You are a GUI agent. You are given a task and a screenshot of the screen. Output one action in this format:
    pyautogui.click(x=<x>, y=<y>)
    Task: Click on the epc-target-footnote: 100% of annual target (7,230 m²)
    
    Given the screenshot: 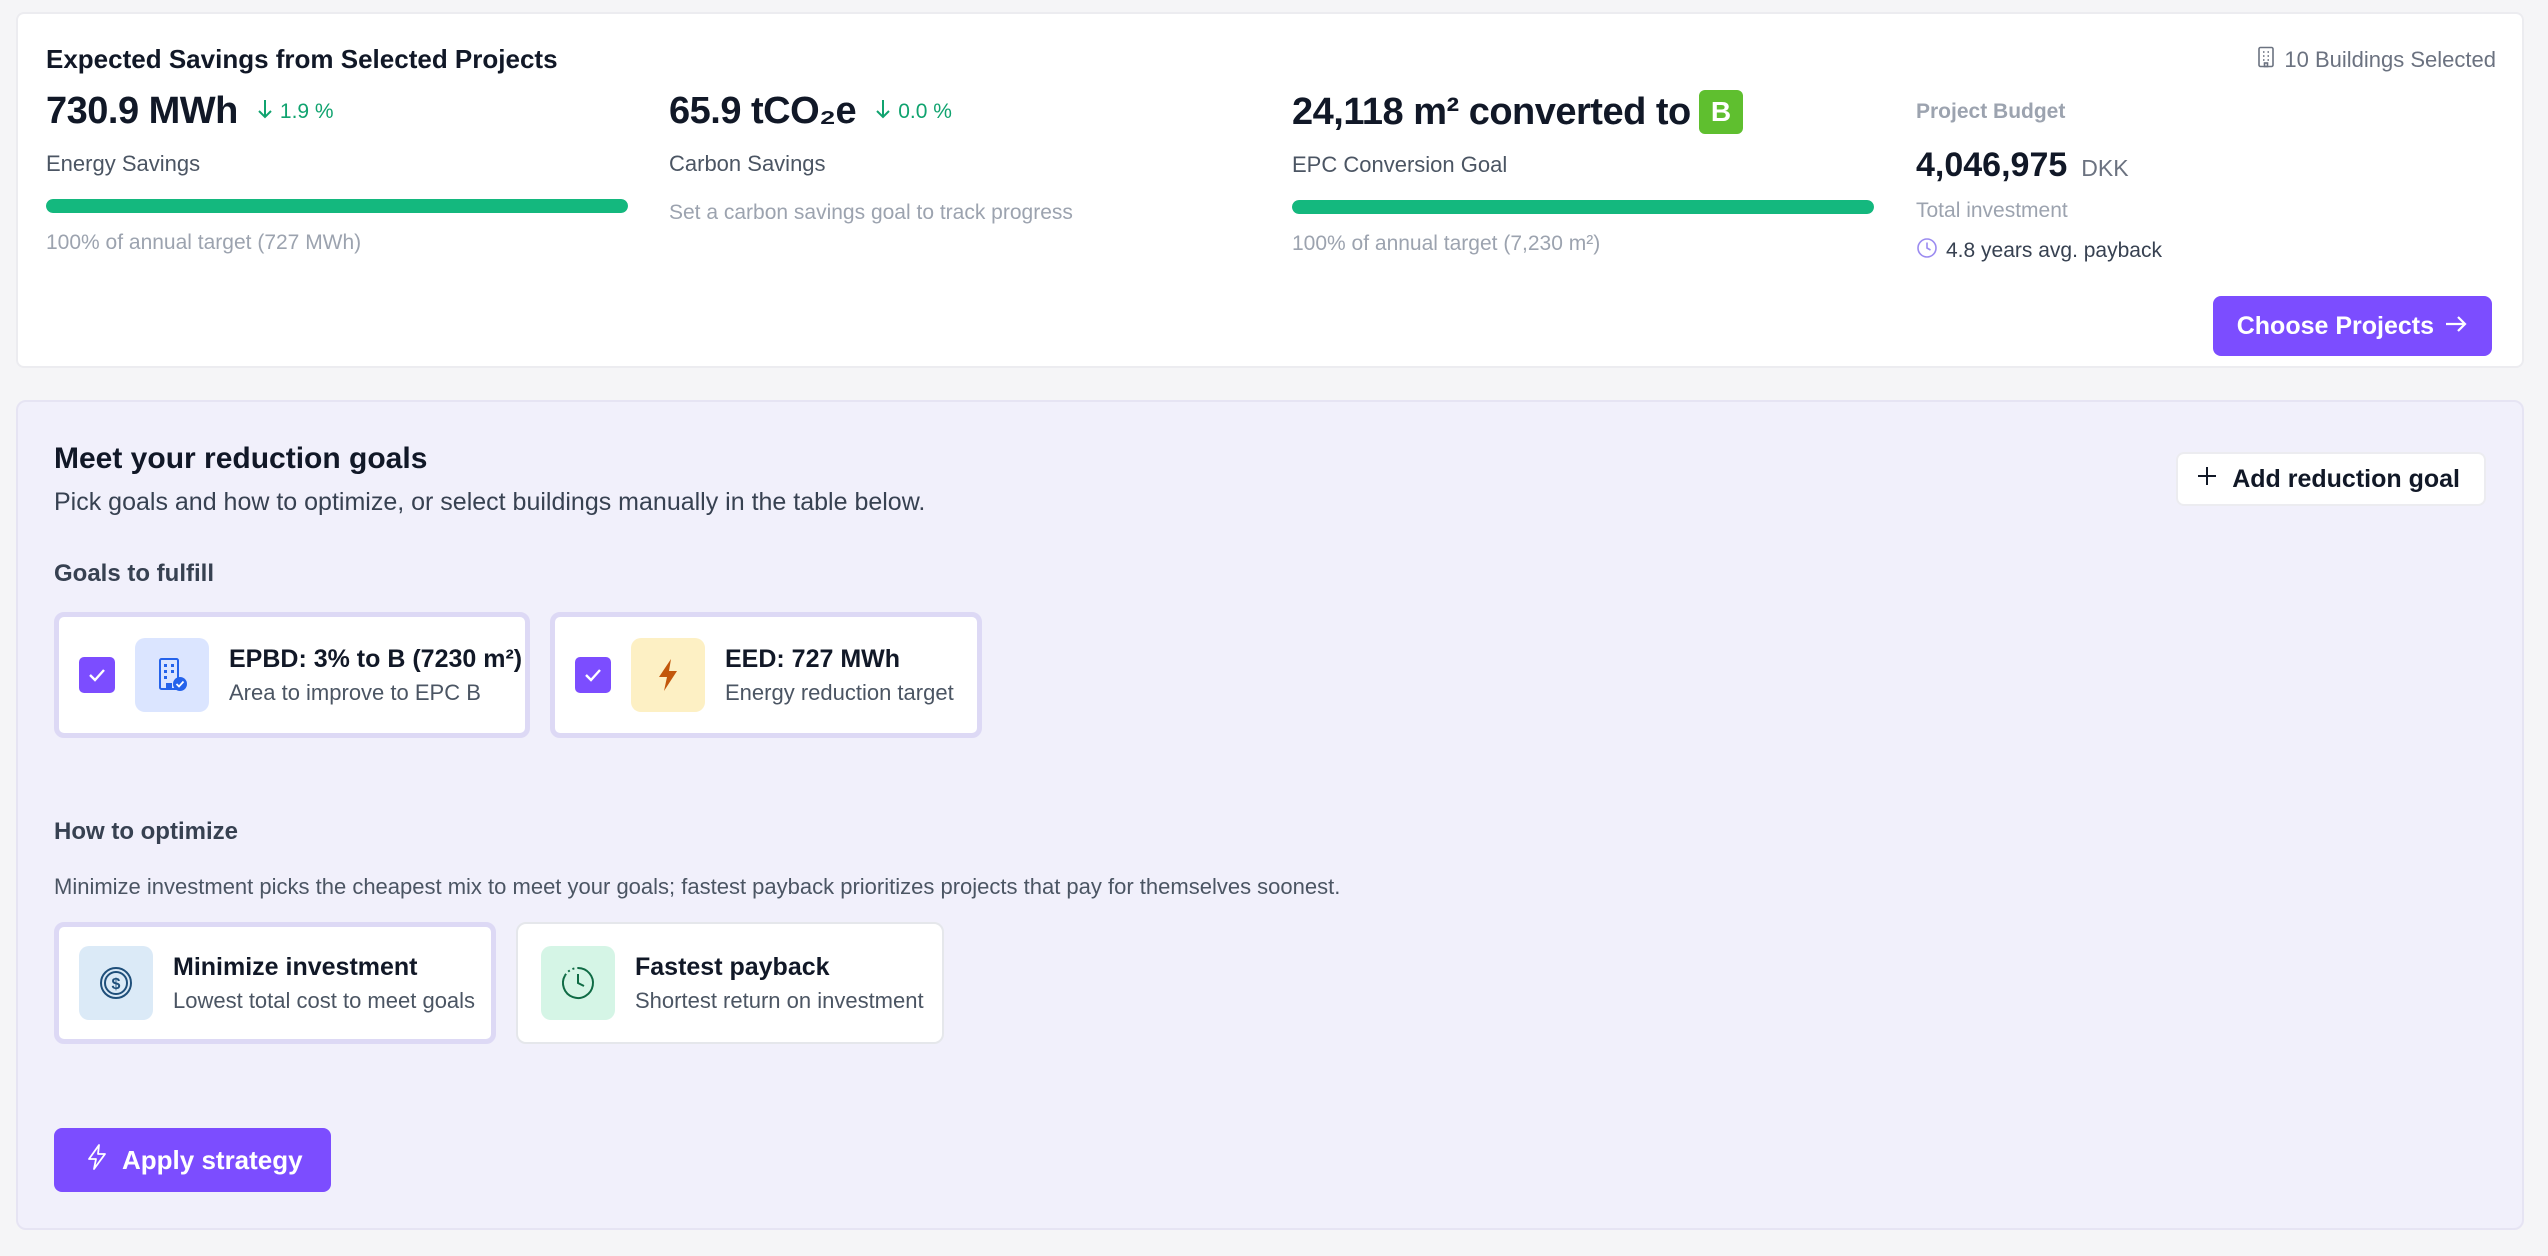 What is the action you would take?
    pyautogui.click(x=1446, y=243)
    